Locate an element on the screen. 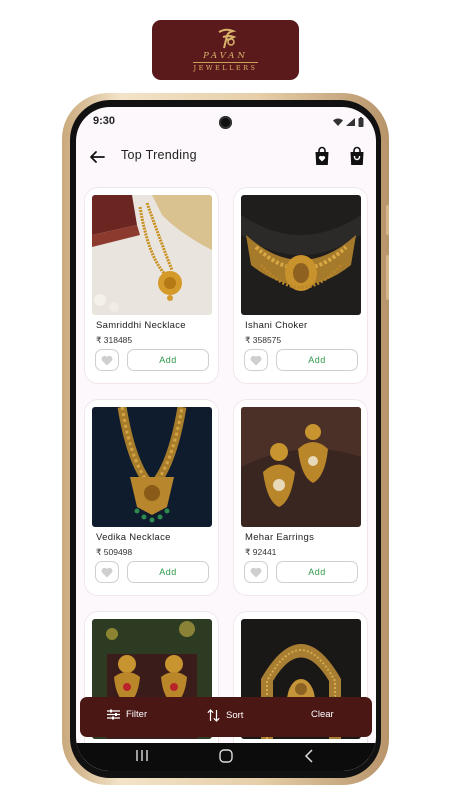 The image size is (451, 800). product-card: Mehar Earrings ₹ 92441 Add is located at coordinates (300, 497).